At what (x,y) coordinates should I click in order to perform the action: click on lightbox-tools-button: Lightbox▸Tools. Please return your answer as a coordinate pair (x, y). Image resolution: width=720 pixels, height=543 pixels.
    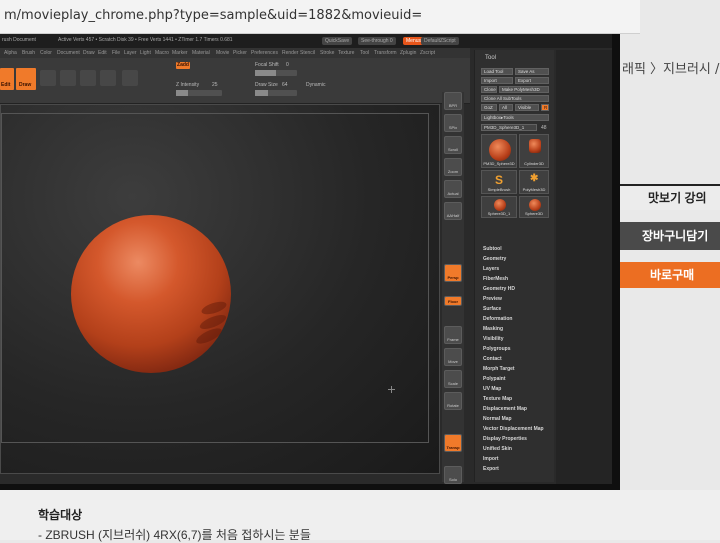
    Looking at the image, I should click on (515, 117).